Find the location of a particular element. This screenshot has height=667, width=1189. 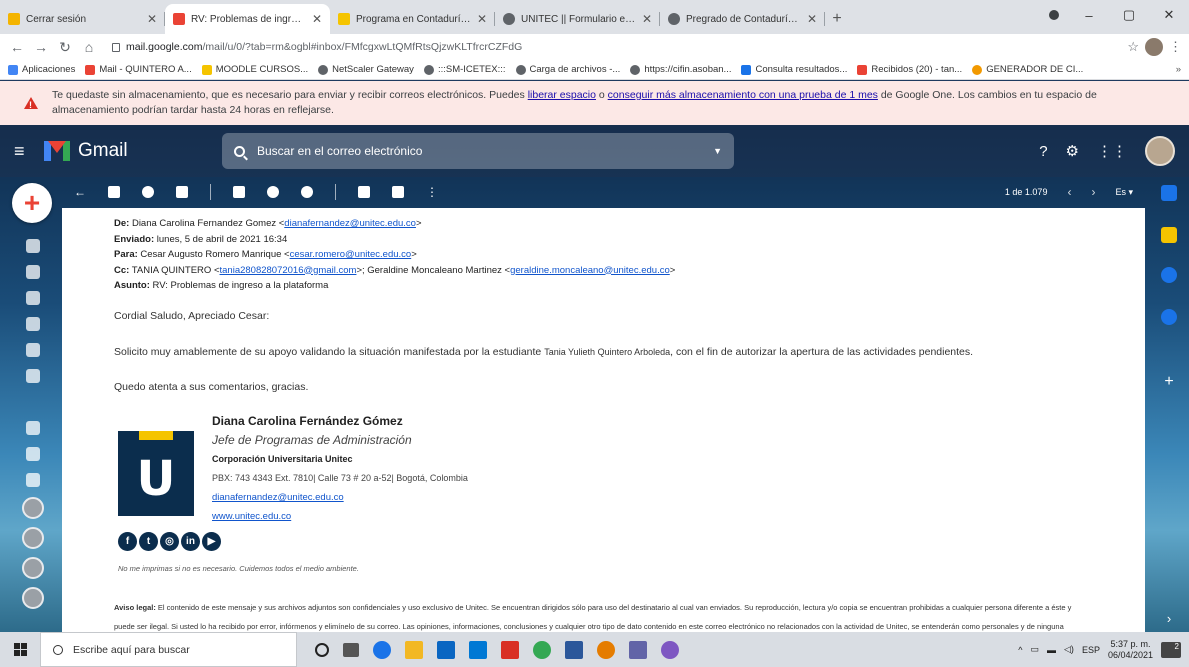

start-button is located at coordinates (20, 649).